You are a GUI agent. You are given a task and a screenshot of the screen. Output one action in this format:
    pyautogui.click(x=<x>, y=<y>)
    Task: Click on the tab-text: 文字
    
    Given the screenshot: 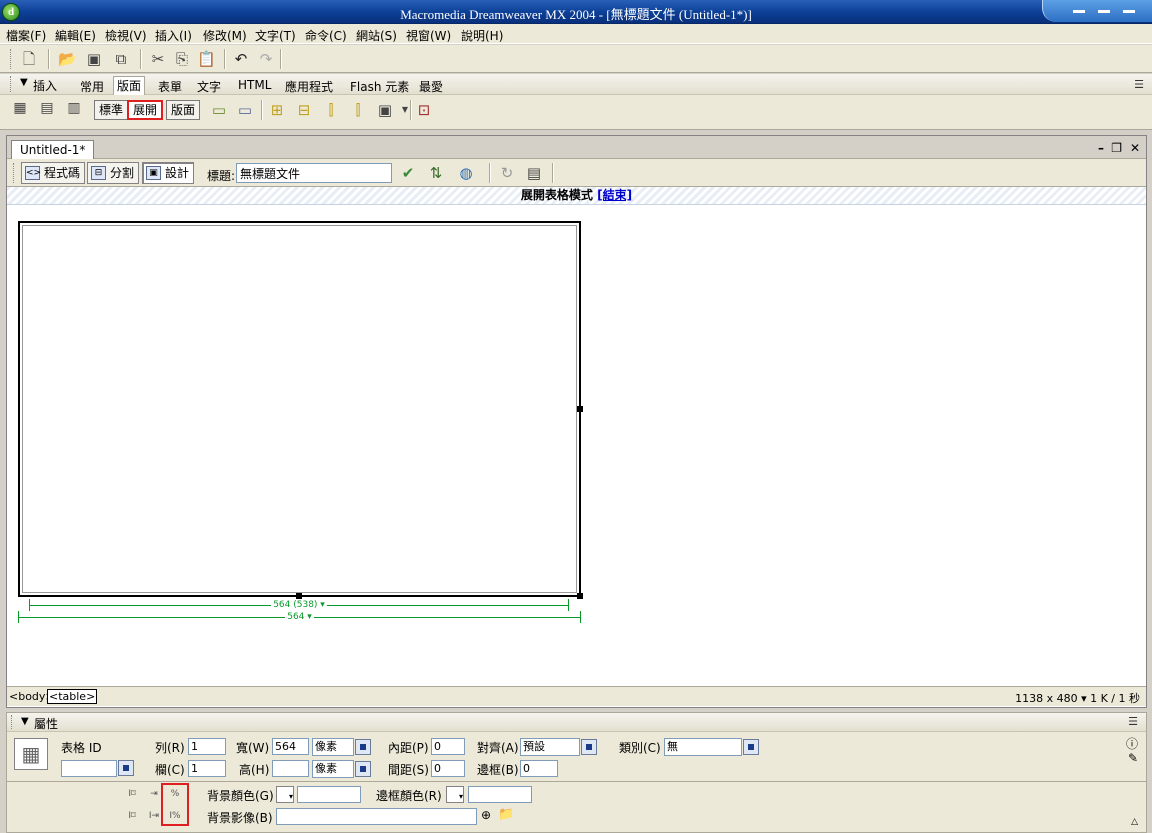 What is the action you would take?
    pyautogui.click(x=209, y=86)
    